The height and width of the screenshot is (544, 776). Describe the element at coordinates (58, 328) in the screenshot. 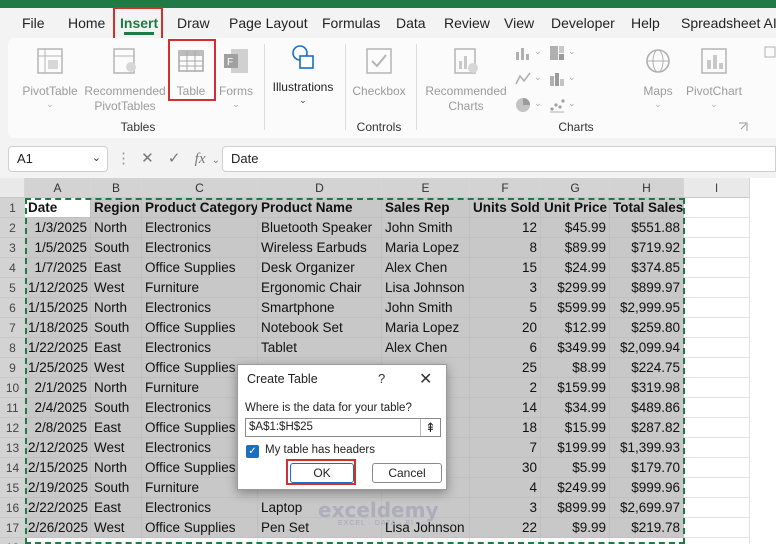

I see `table-cell: 1/18/2025` at that location.